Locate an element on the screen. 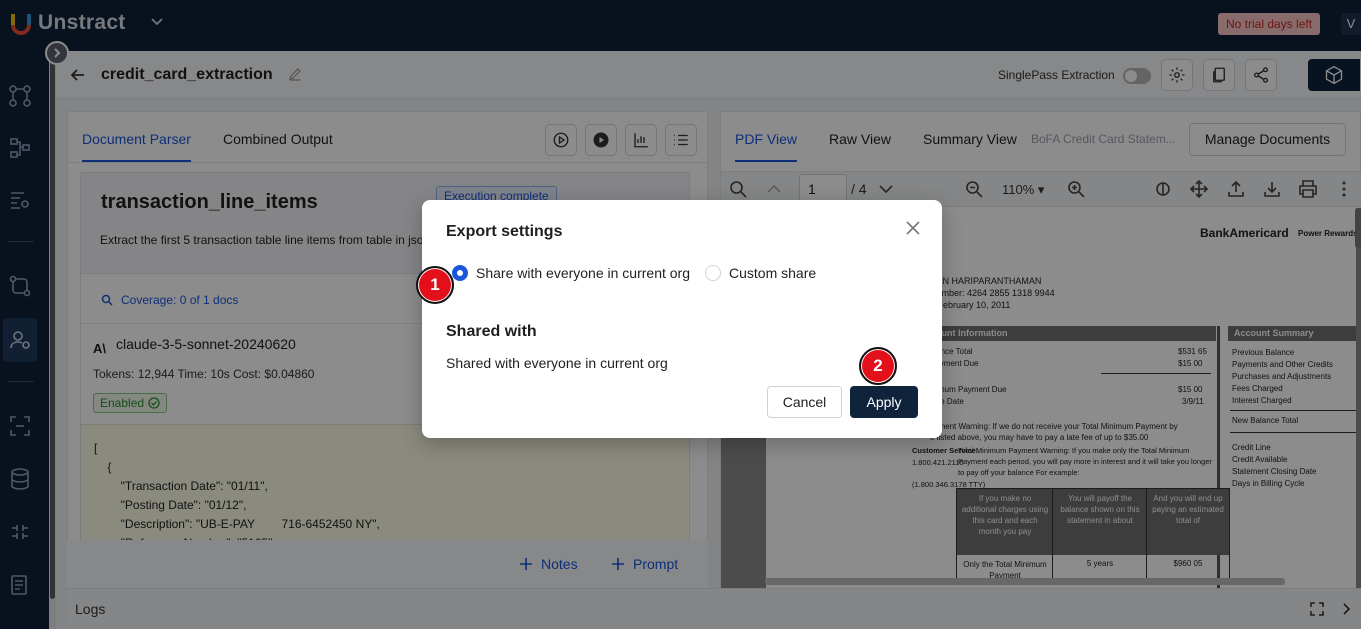 The height and width of the screenshot is (629, 1361). close-icon is located at coordinates (913, 228).